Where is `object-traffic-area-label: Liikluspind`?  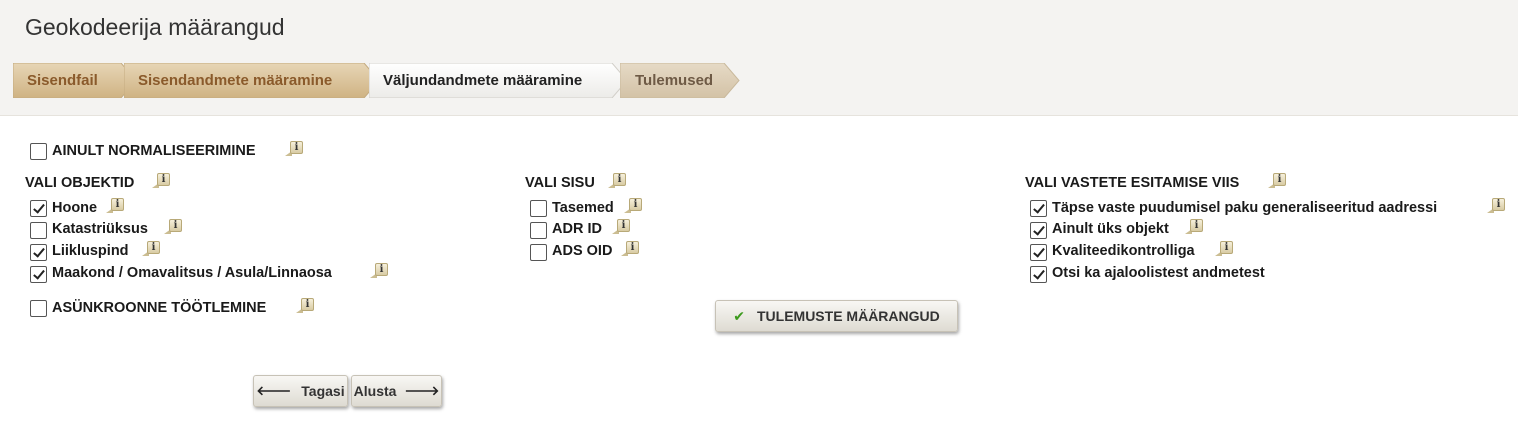 object-traffic-area-label: Liikluspind is located at coordinates (90, 251).